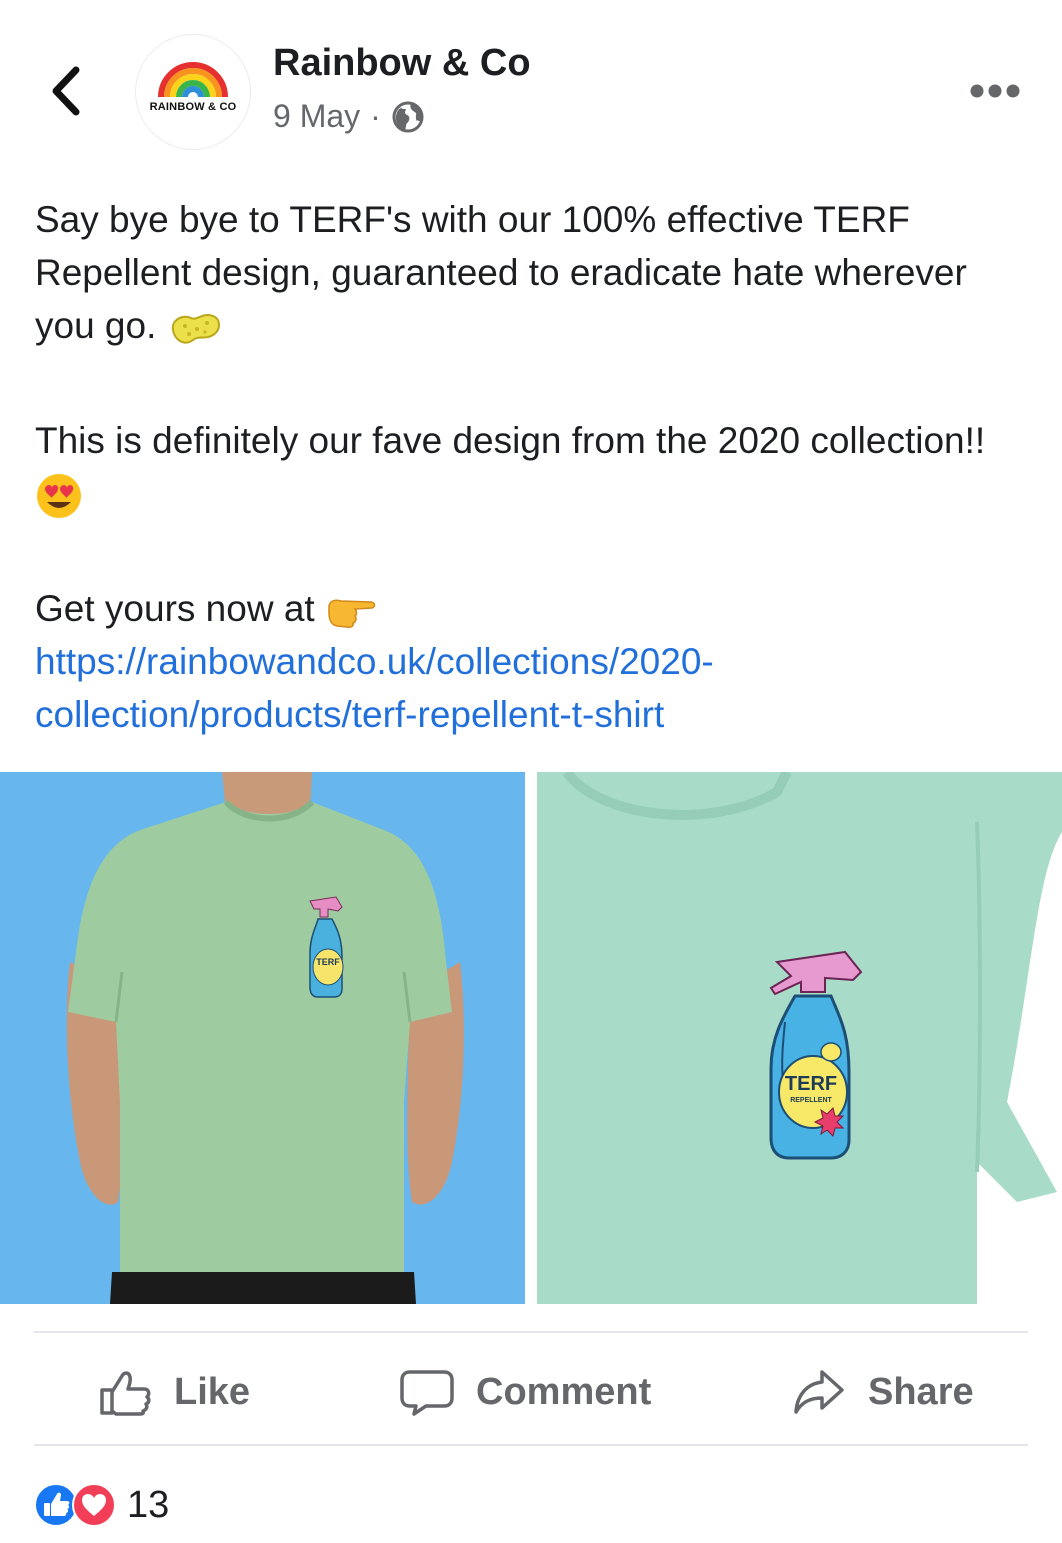 This screenshot has width=1062, height=1543. What do you see at coordinates (402, 63) in the screenshot?
I see `page-name: Rainbow & Co` at bounding box center [402, 63].